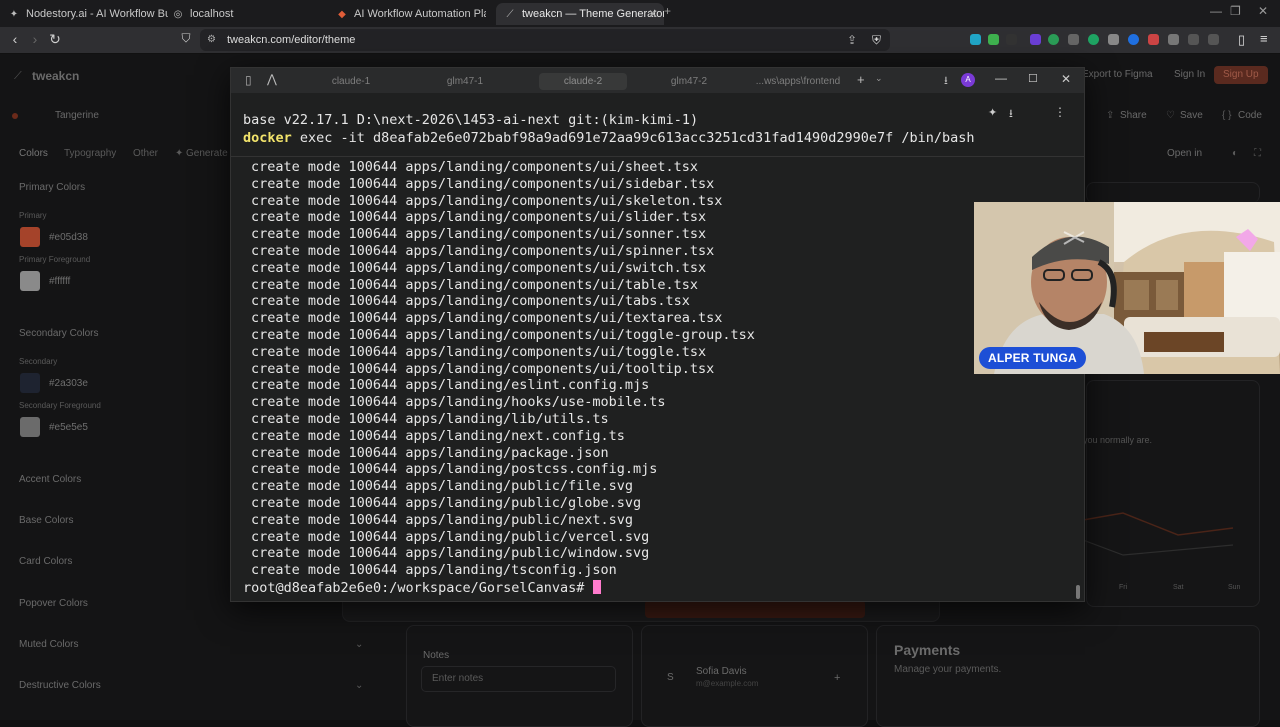 The width and height of the screenshot is (1280, 727). Describe the element at coordinates (1078, 592) in the screenshot. I see `terminal-scrollbar` at that location.